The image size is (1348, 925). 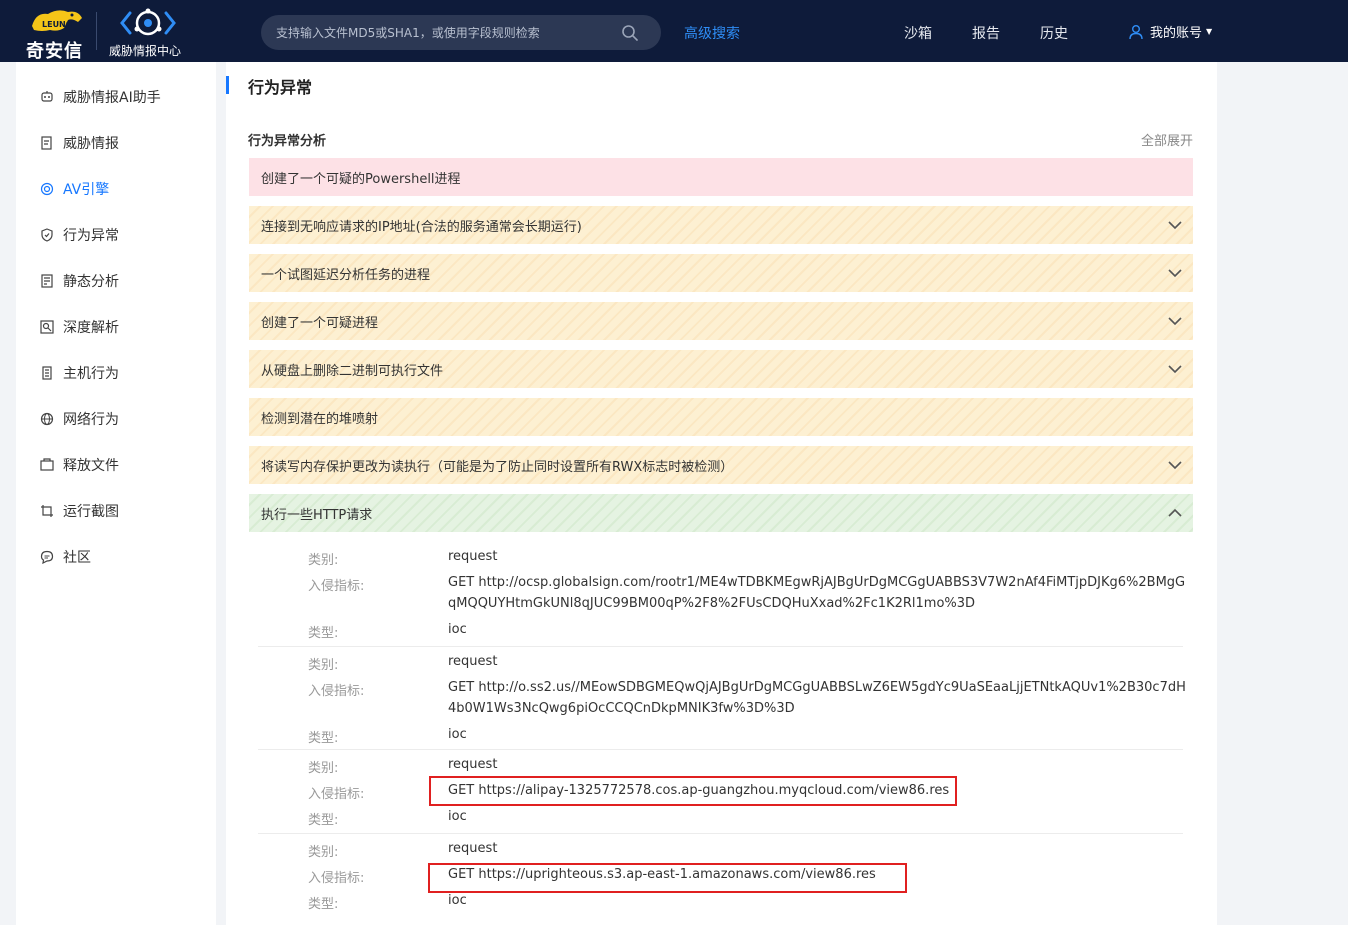 I want to click on search-input, so click(x=446, y=32).